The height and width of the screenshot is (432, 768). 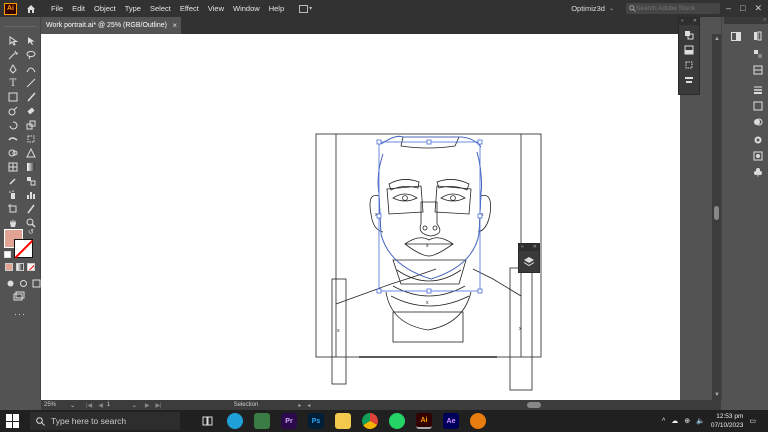 I want to click on app-icon, so click(x=262, y=421).